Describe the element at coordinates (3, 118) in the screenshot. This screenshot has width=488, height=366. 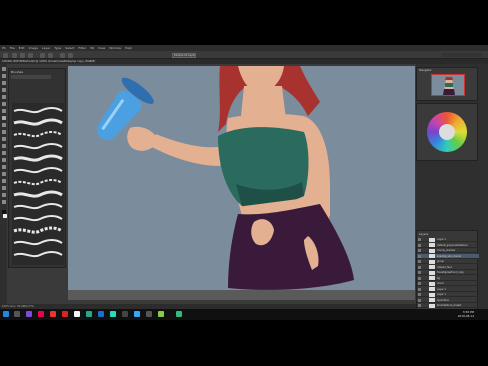
I see `brush-tool-icon` at that location.